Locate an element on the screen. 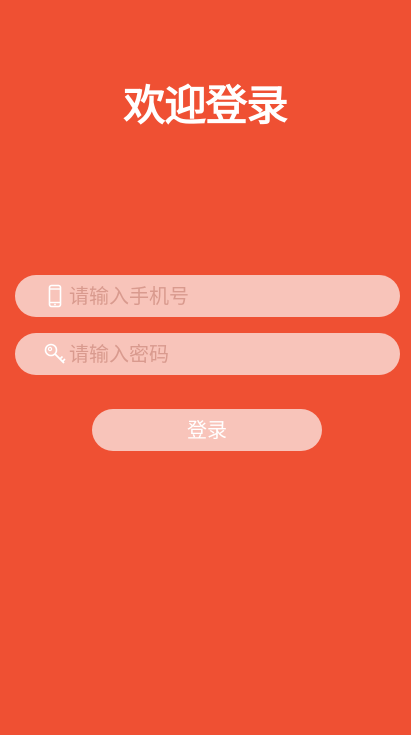  page-title: 欢迎登录 is located at coordinates (205, 105).